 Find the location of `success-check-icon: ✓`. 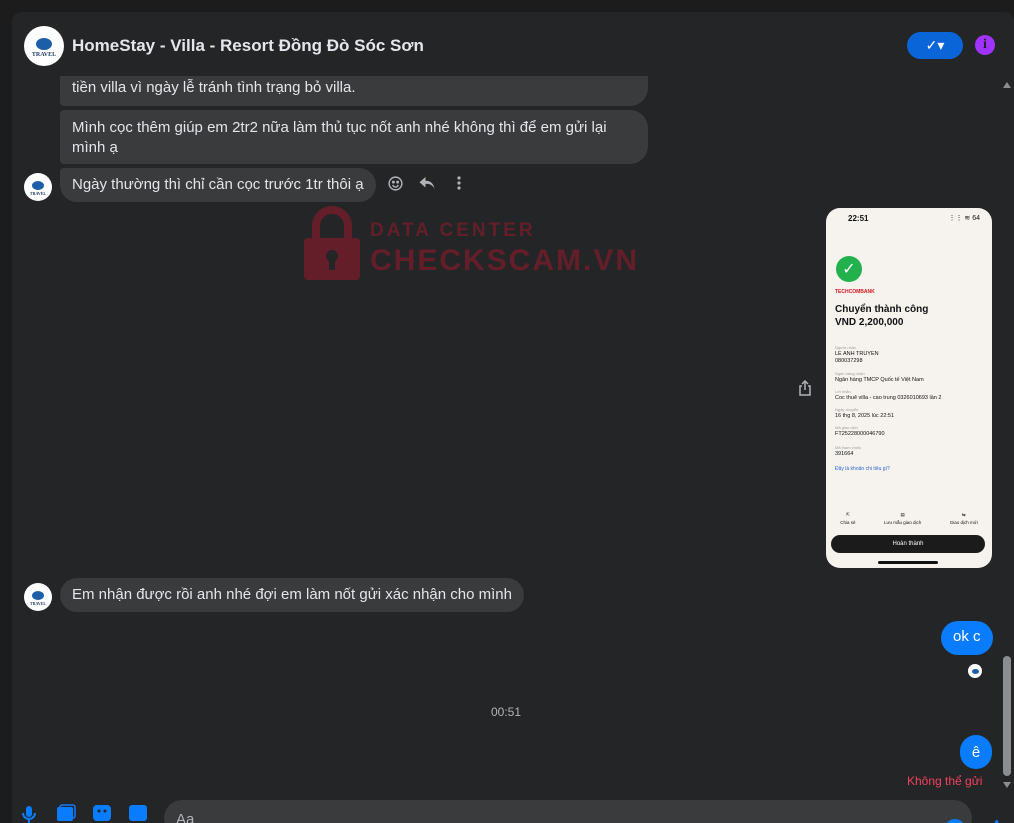

success-check-icon: ✓ is located at coordinates (849, 269).